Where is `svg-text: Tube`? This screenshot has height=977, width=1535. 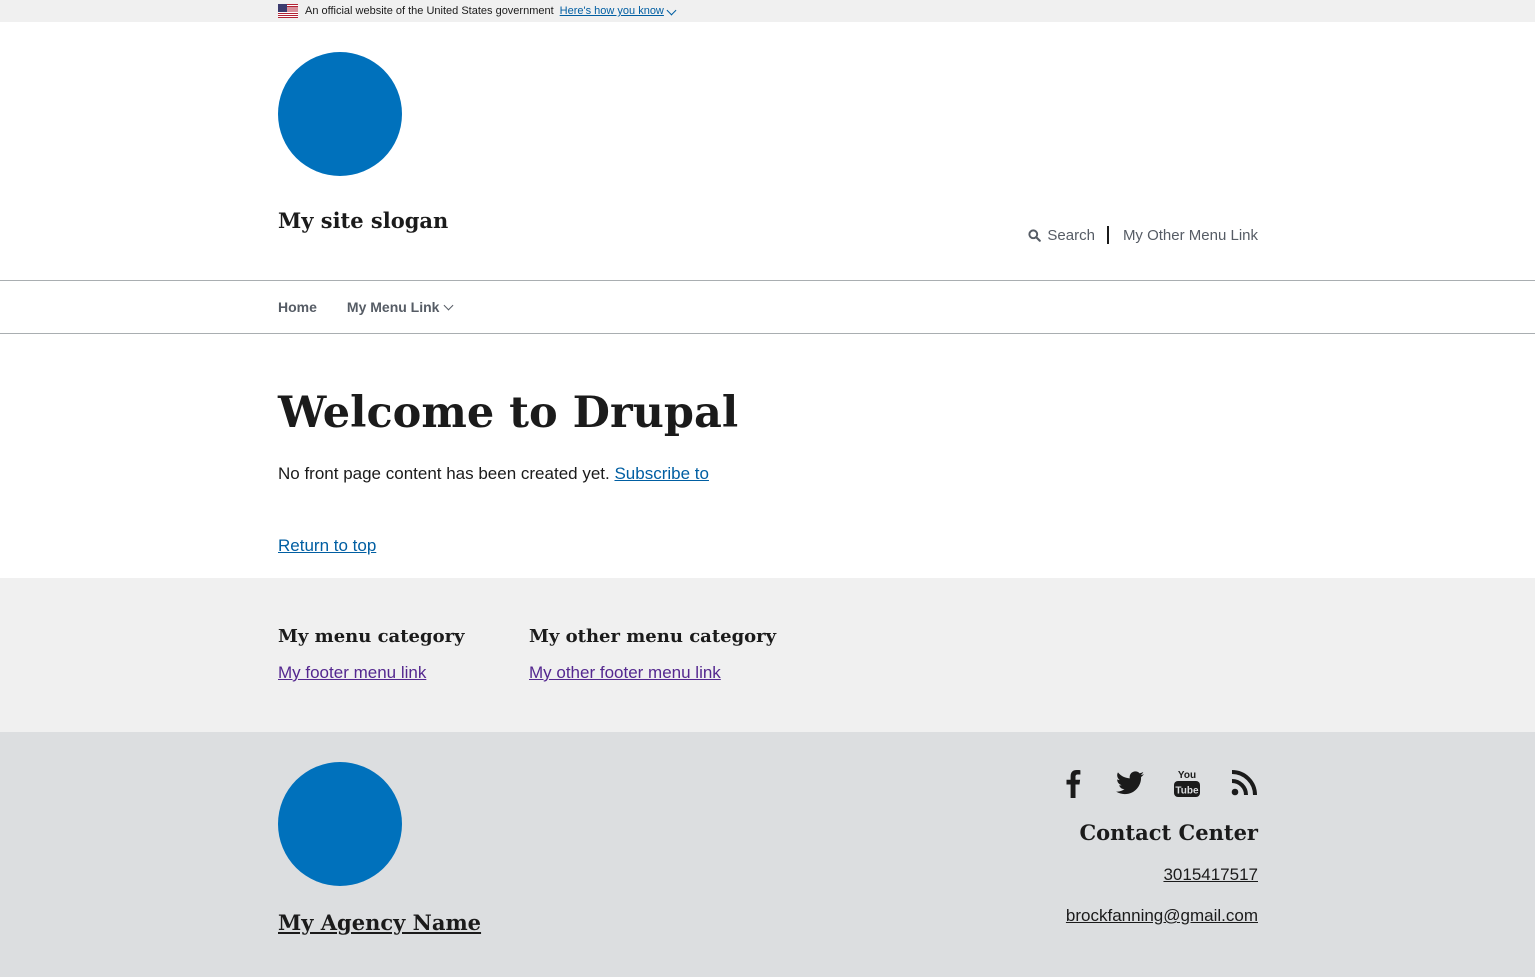
svg-text: Tube is located at coordinates (1187, 791).